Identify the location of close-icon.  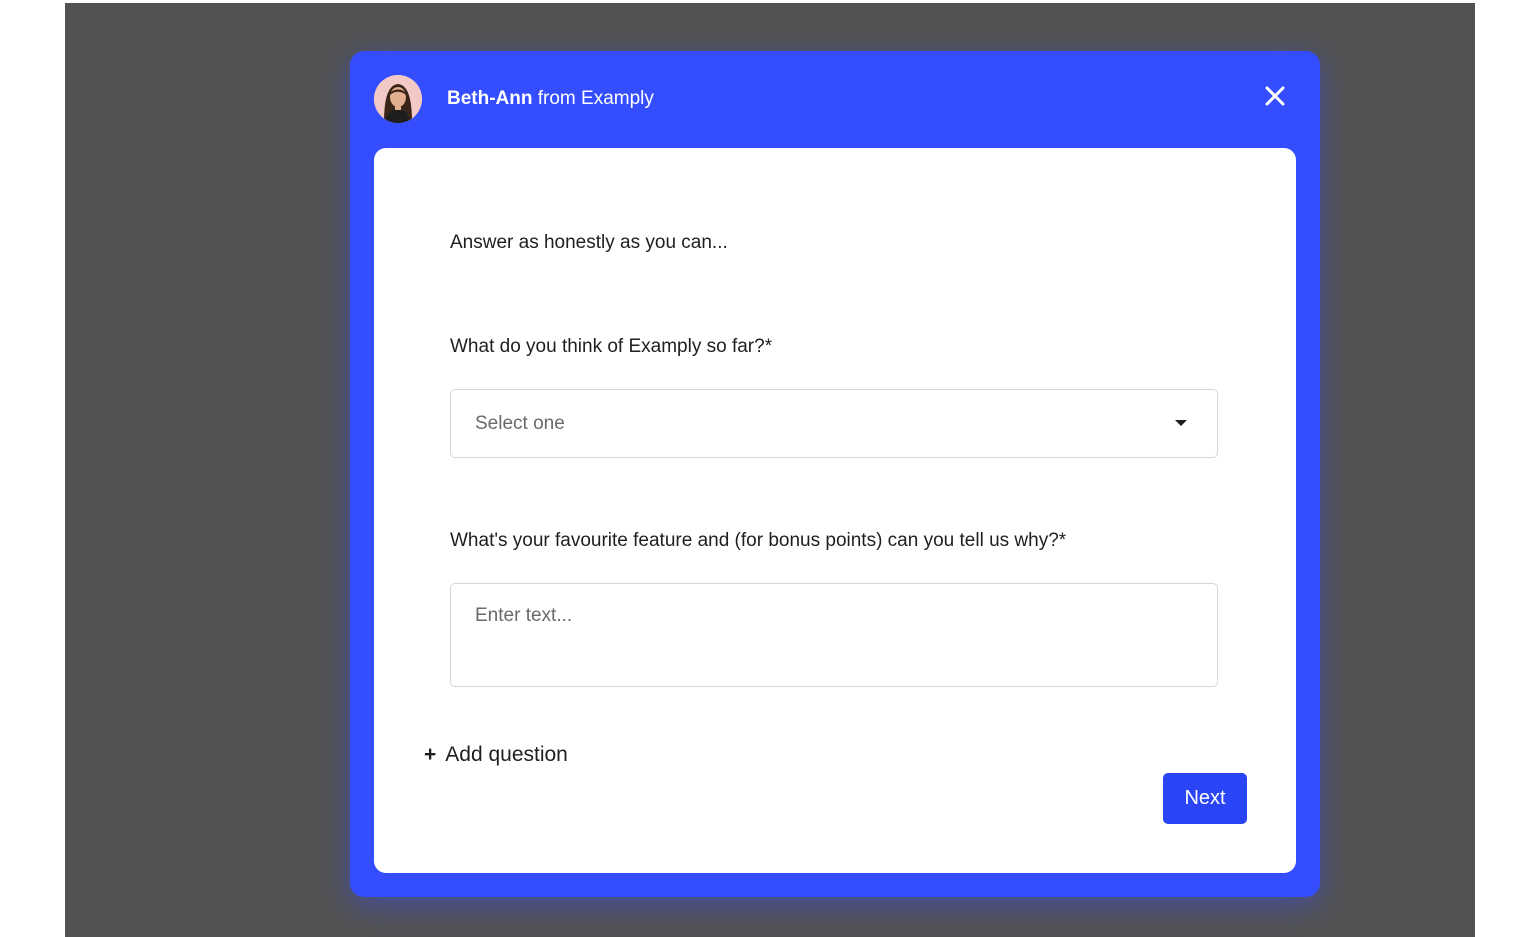
(1275, 96).